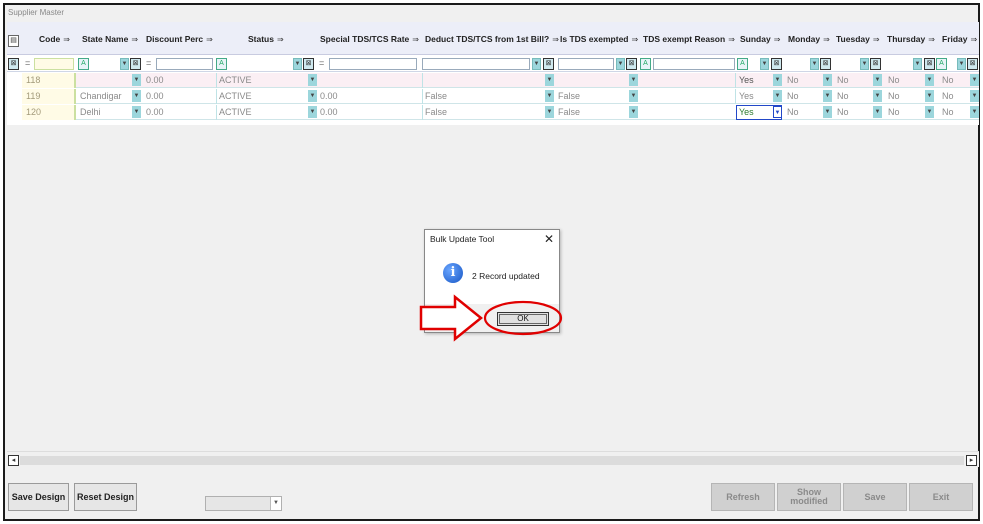 This screenshot has height=524, width=983. Describe the element at coordinates (476, 64) in the screenshot. I see `deduct-filter-input` at that location.